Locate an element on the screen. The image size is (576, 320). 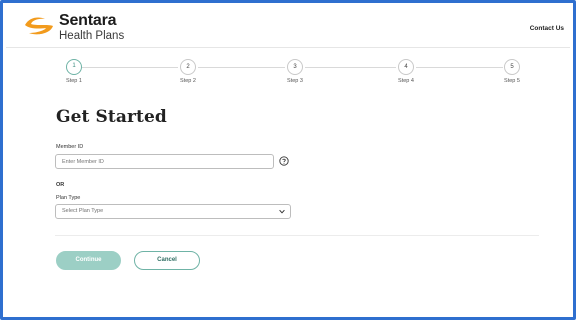
step-2: 2 Step 2 is located at coordinates (188, 71).